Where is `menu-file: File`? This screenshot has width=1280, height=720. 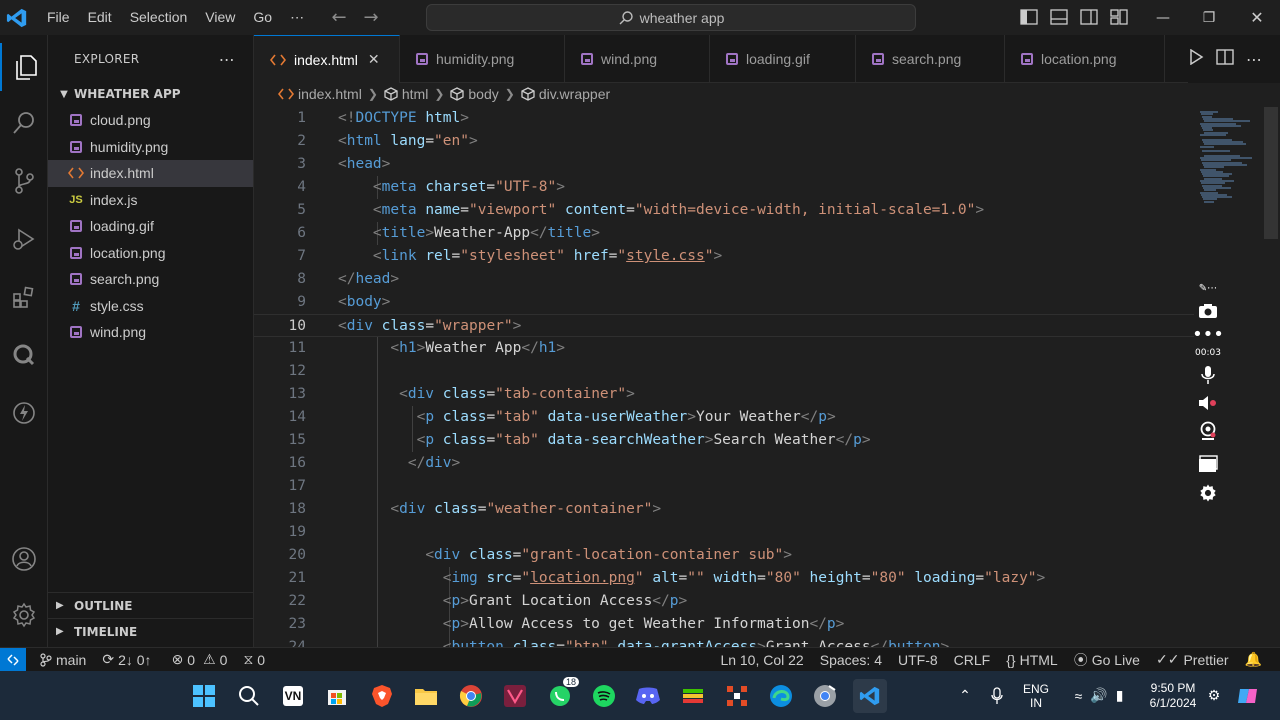 menu-file: File is located at coordinates (58, 17).